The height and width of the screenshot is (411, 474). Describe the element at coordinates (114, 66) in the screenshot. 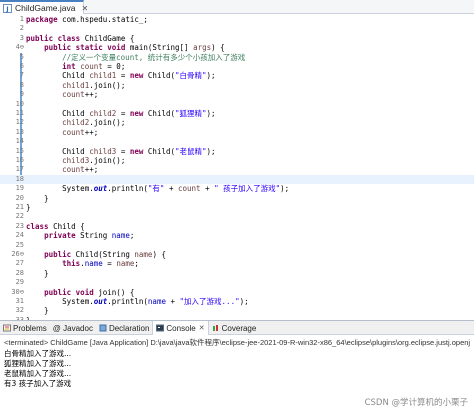

I see `code-token: = 0;` at that location.